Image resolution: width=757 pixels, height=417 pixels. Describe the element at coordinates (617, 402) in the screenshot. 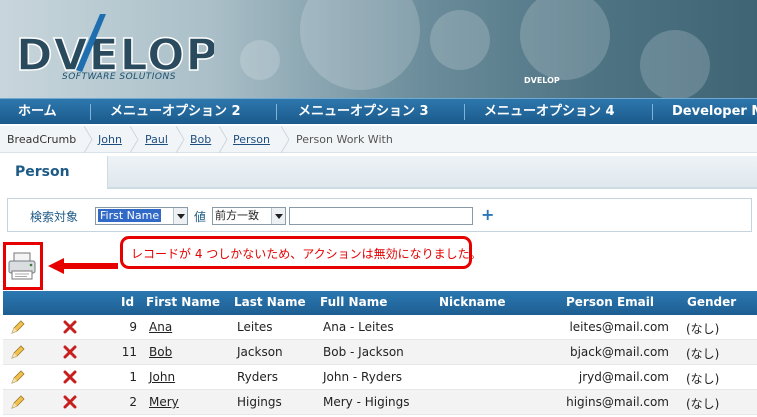

I see `cell-email: higins@mail.com` at that location.